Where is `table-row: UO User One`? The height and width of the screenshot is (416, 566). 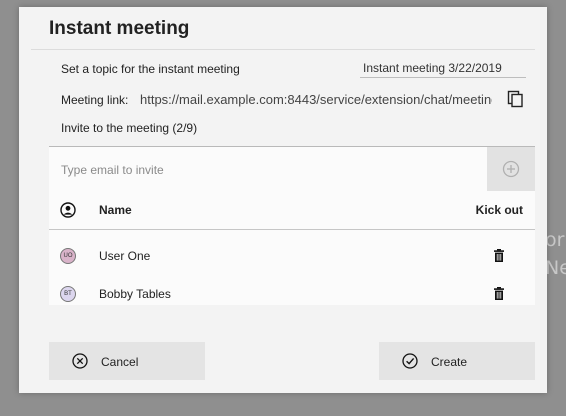
table-row: UO User One is located at coordinates (292, 256).